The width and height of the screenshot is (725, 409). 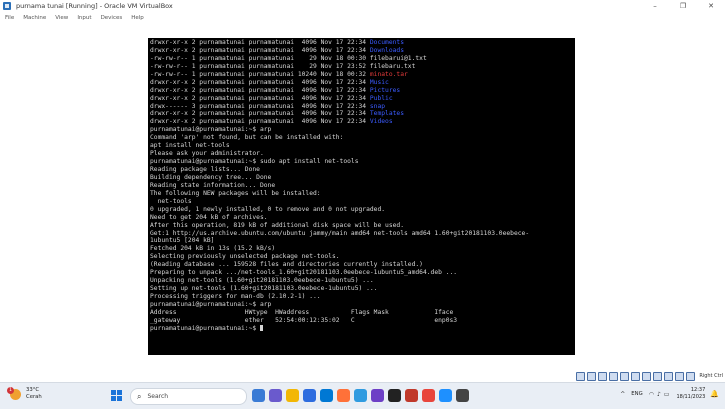 I want to click on clock: 12:37 18/11/2023, so click(x=690, y=394).